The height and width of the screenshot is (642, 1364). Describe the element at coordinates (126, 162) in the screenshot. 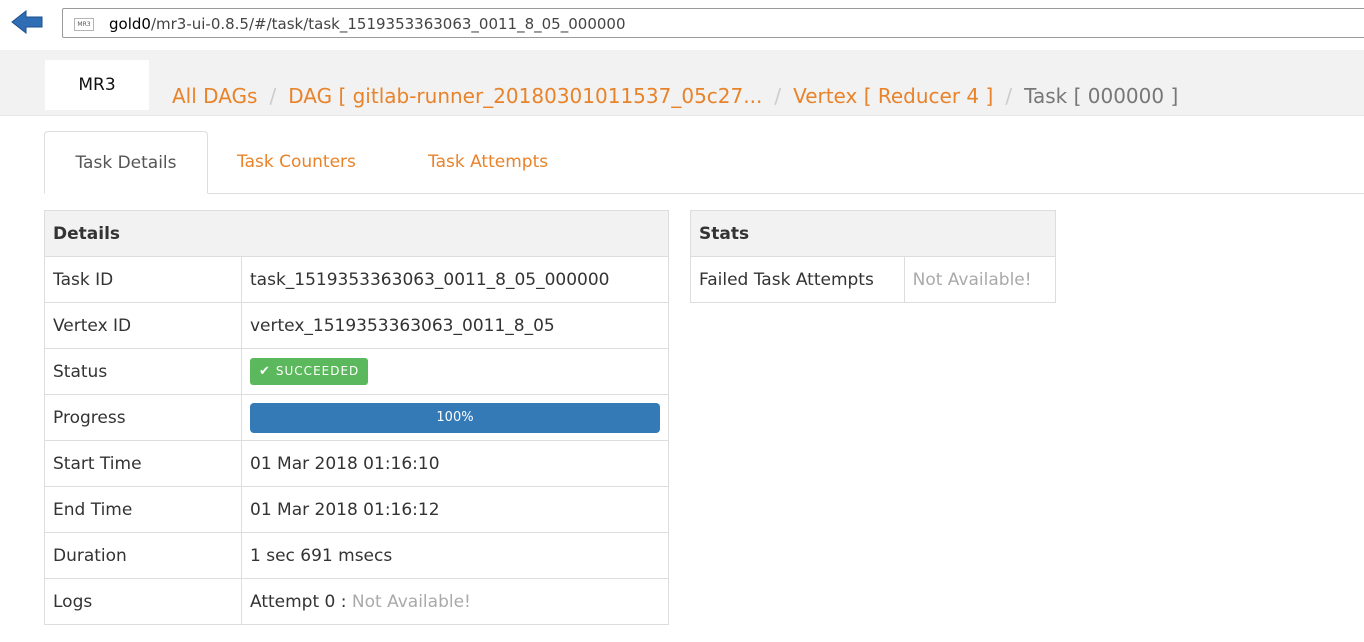

I see `tab-task-details: Task Details` at that location.